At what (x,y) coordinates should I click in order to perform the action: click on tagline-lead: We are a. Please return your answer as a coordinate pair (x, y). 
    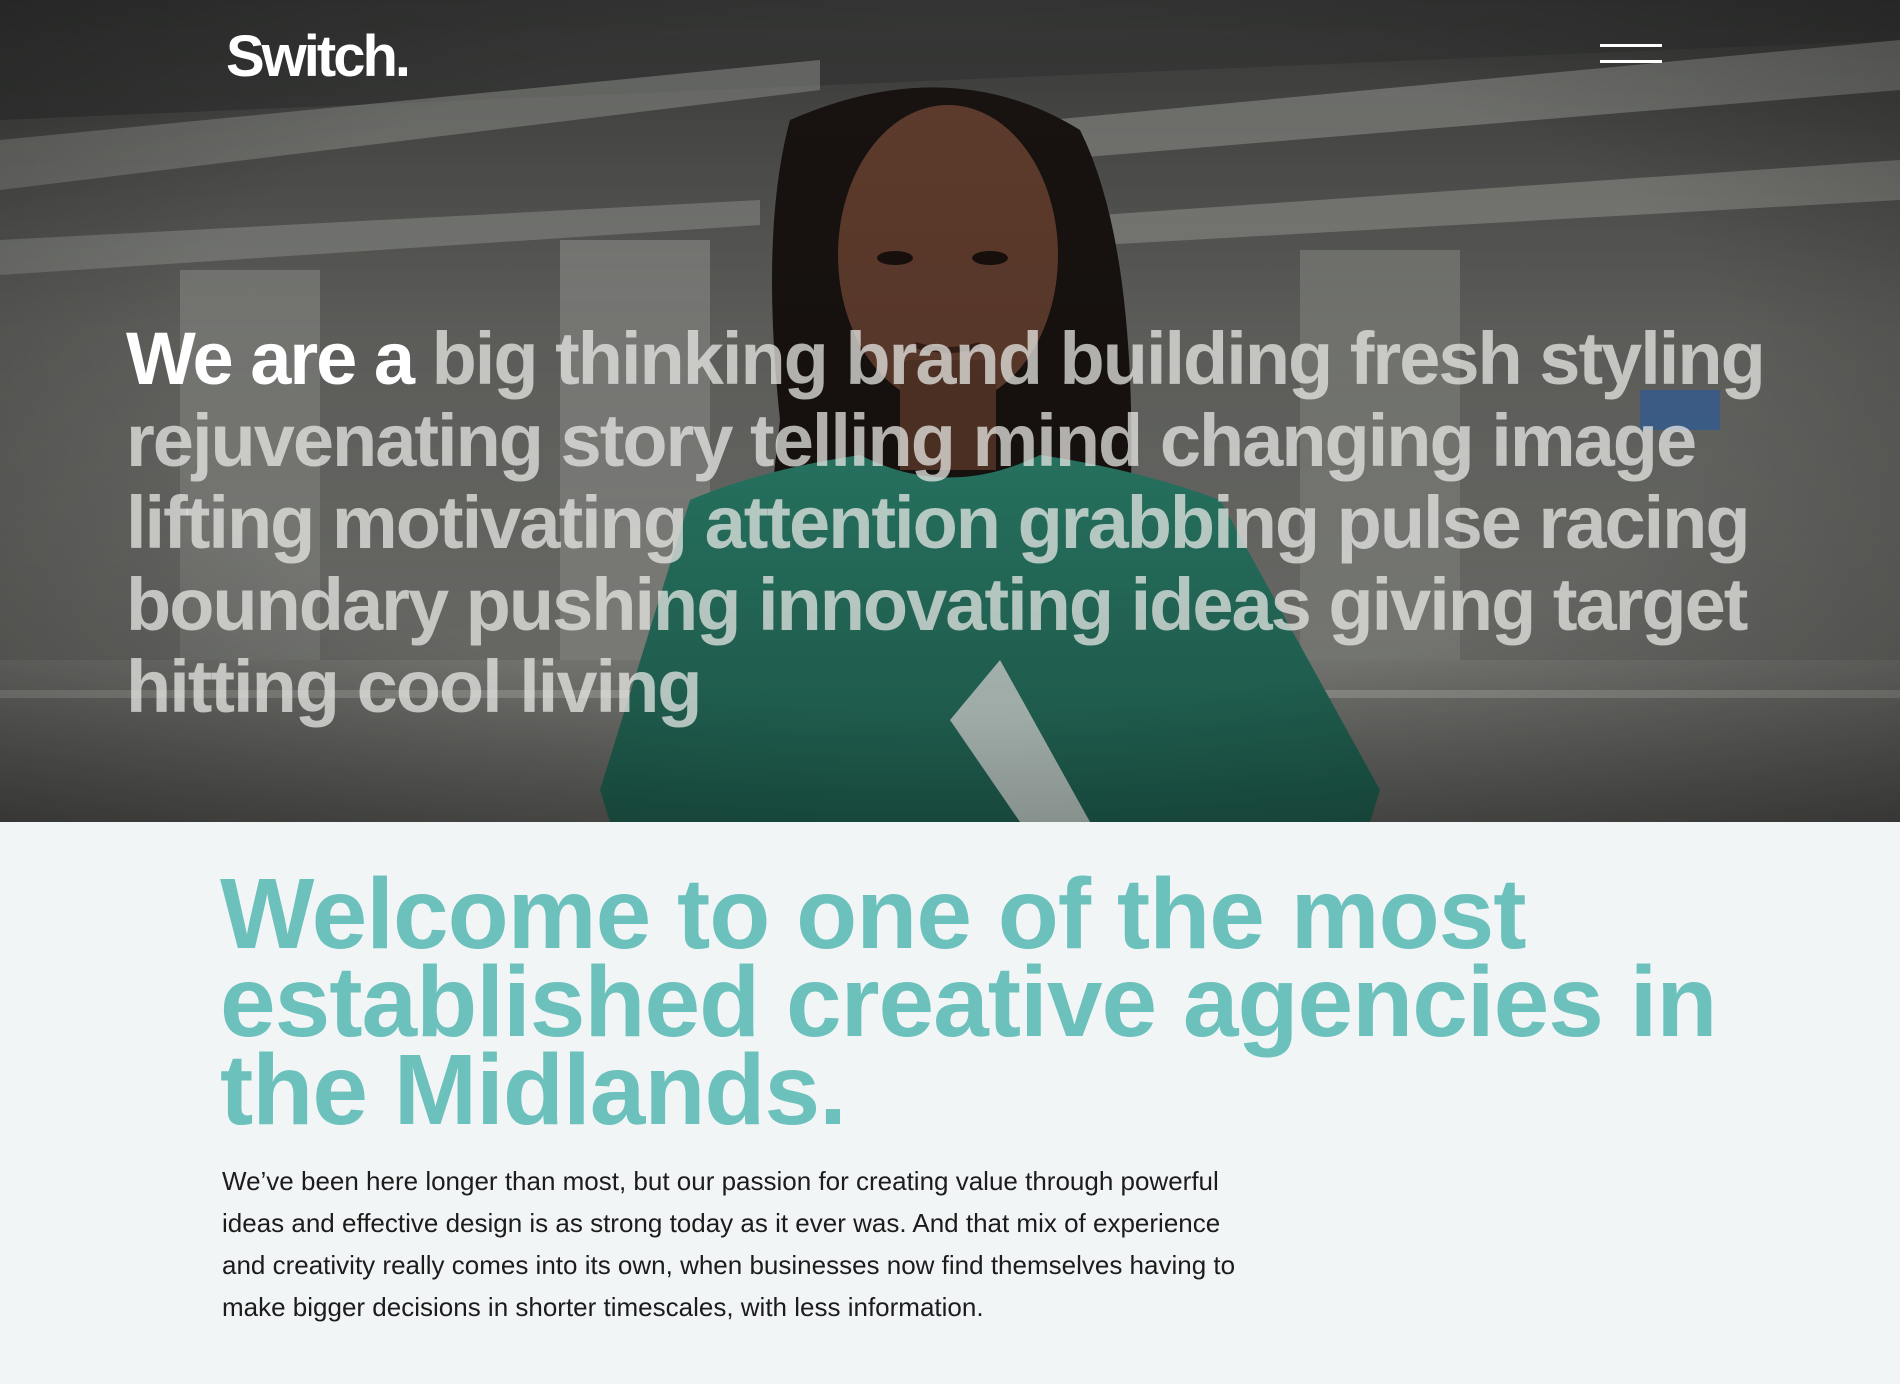
    Looking at the image, I should click on (270, 358).